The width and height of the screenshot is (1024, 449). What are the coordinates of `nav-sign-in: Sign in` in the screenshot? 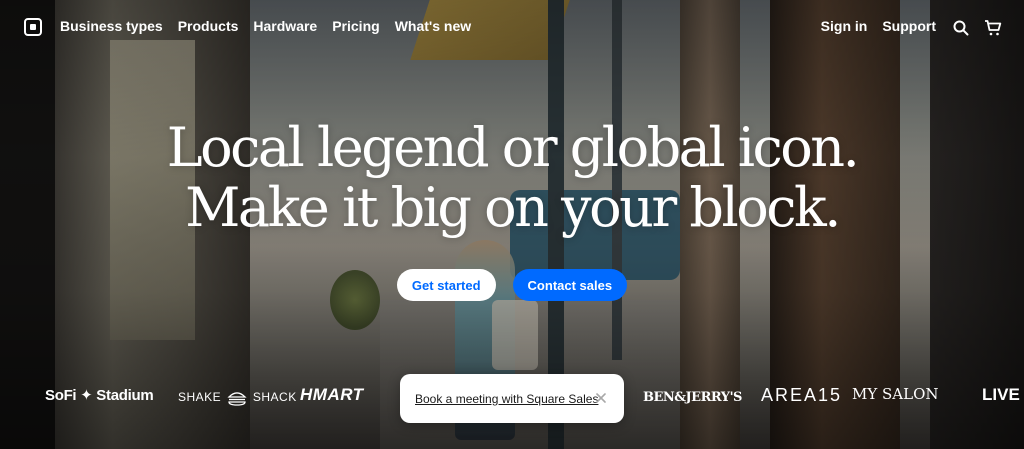 It's located at (844, 26).